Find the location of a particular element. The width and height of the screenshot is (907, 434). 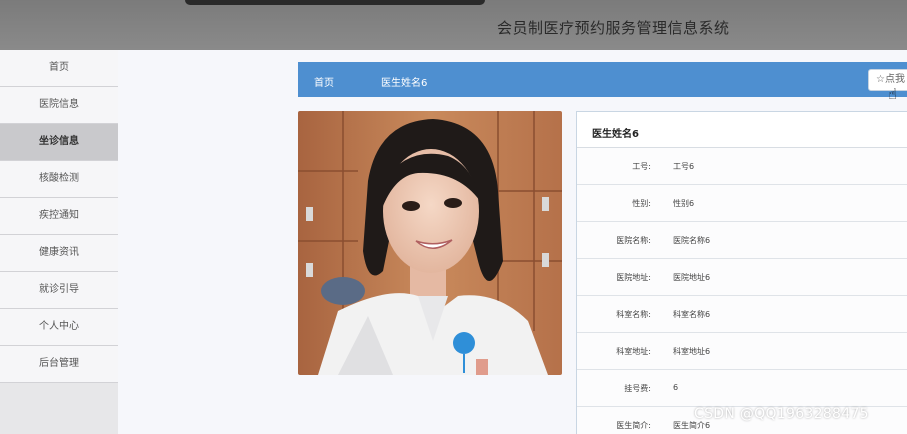

field-value: 工号6 is located at coordinates (684, 166).